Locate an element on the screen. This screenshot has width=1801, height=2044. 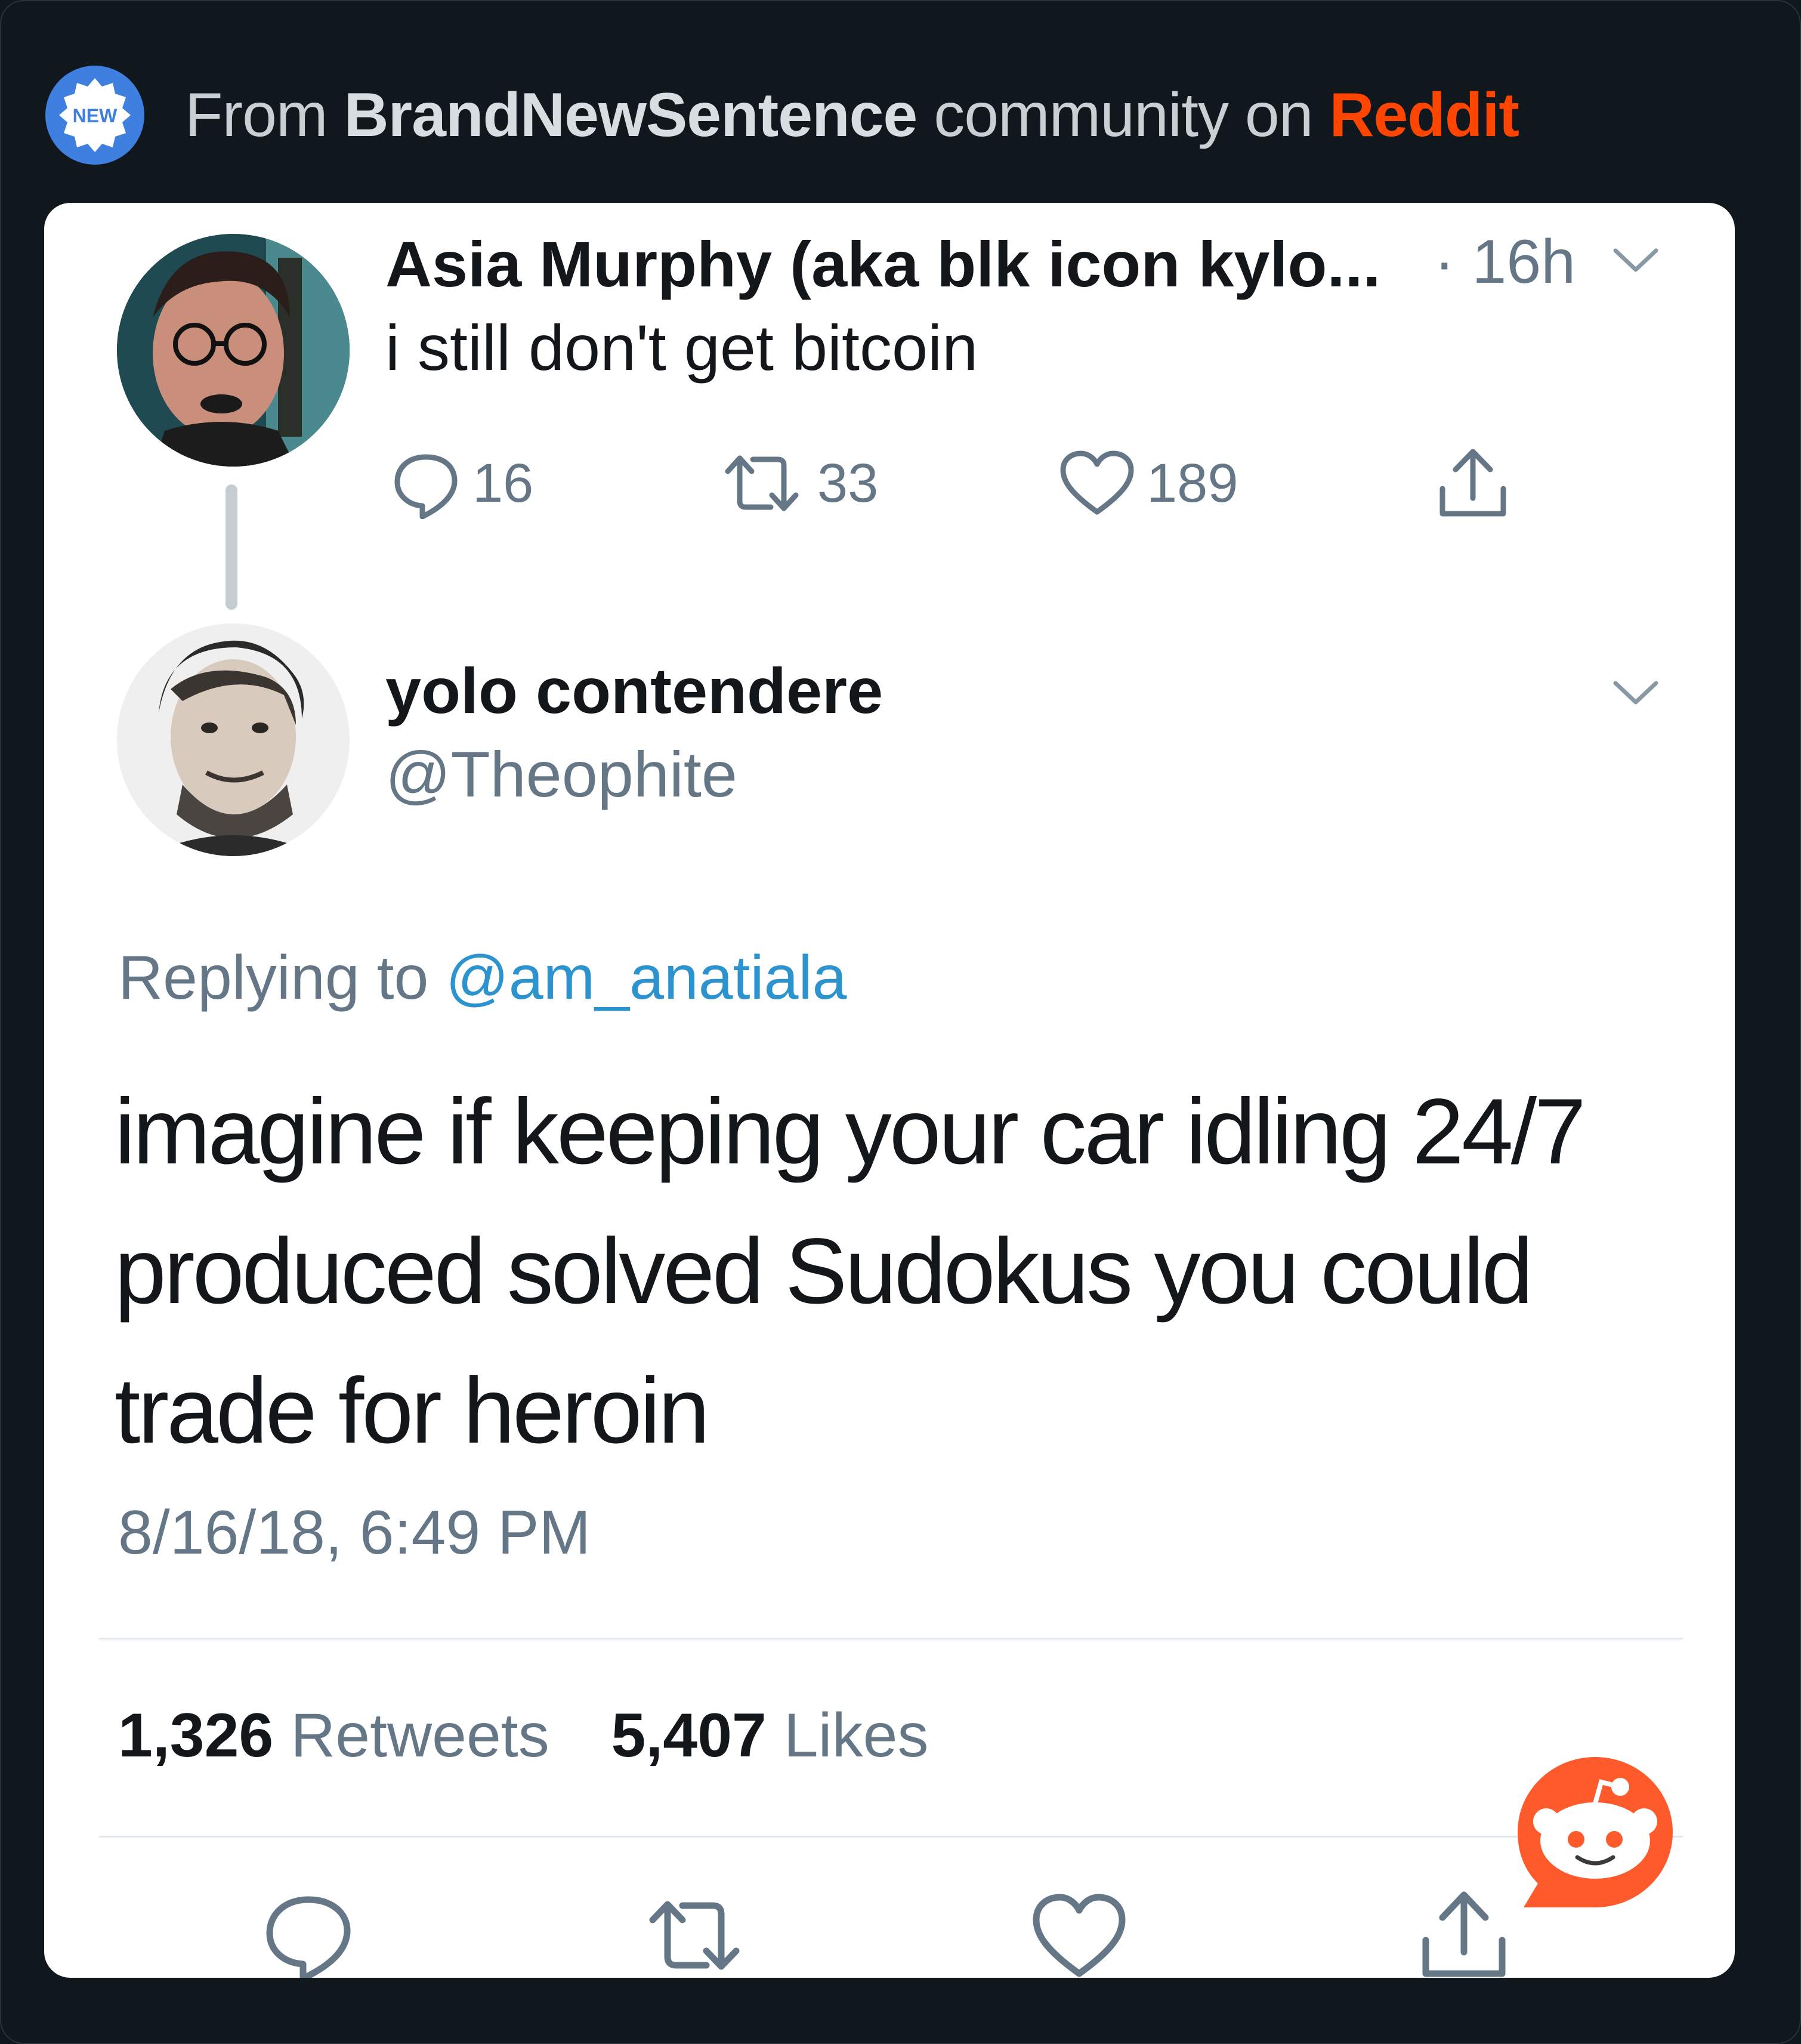
reddit-snoo-icon is located at coordinates (1596, 1836).